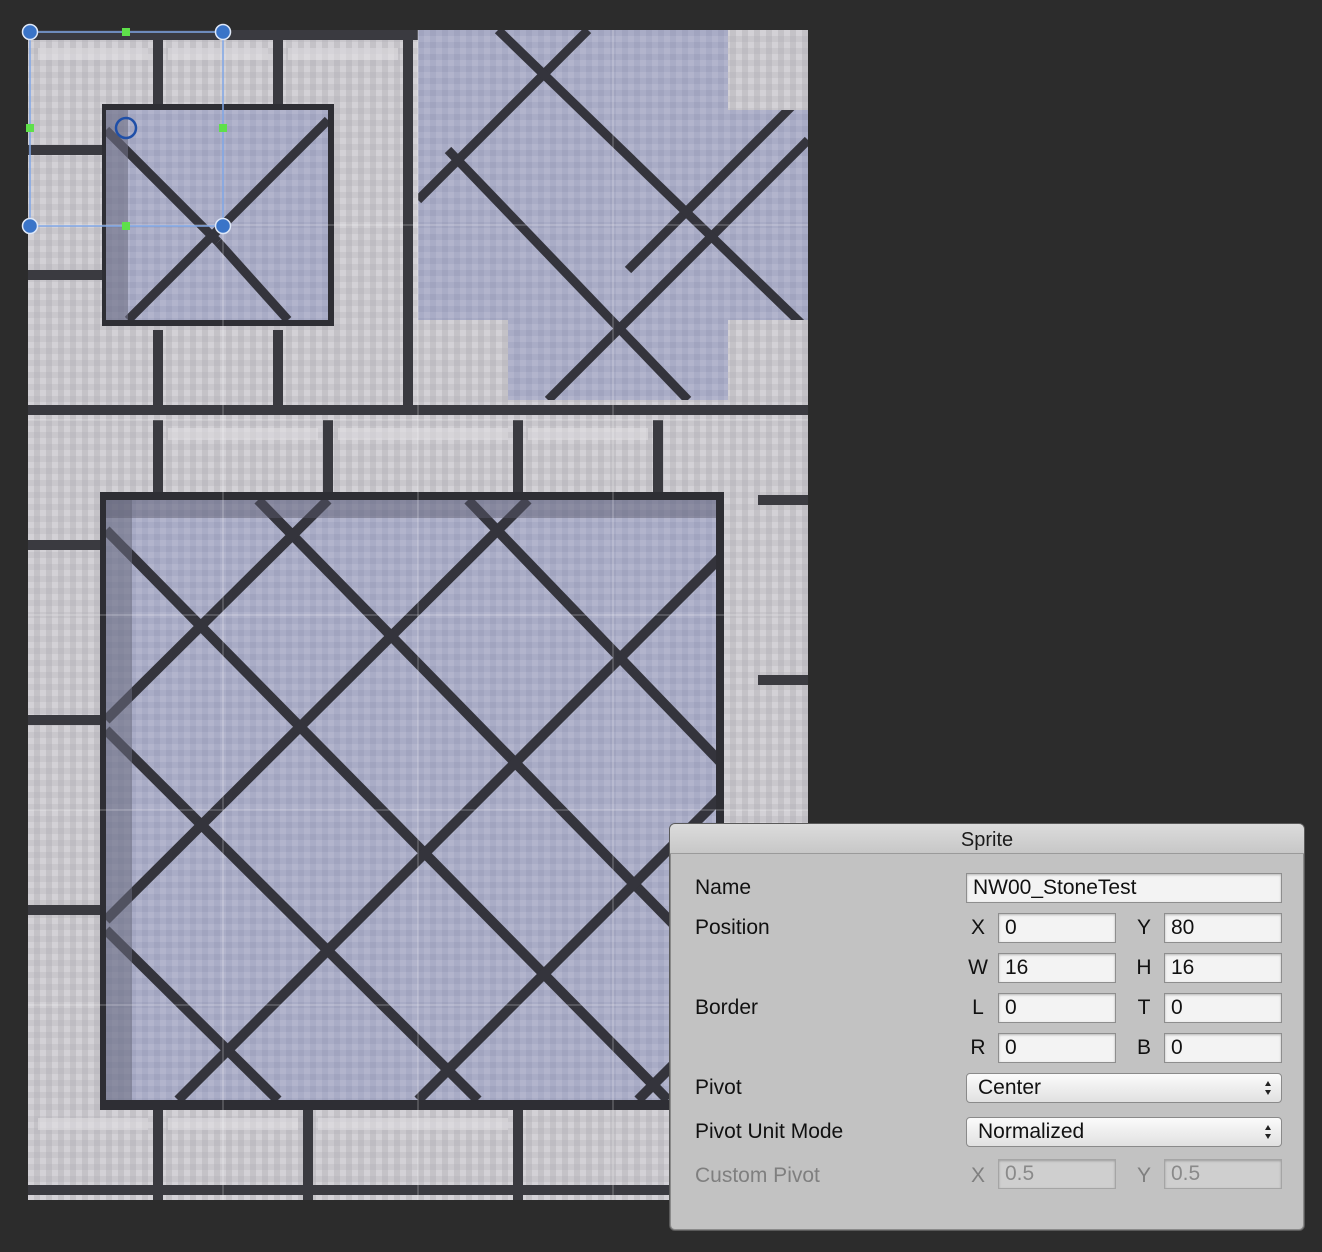 This screenshot has height=1252, width=1322. Describe the element at coordinates (732, 927) in the screenshot. I see `position-label: Position` at that location.